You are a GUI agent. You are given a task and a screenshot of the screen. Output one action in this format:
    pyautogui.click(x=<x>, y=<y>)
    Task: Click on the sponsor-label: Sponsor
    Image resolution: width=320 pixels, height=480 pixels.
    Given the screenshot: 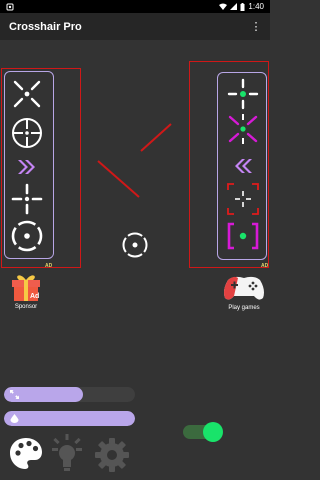 What is the action you would take?
    pyautogui.click(x=26, y=307)
    